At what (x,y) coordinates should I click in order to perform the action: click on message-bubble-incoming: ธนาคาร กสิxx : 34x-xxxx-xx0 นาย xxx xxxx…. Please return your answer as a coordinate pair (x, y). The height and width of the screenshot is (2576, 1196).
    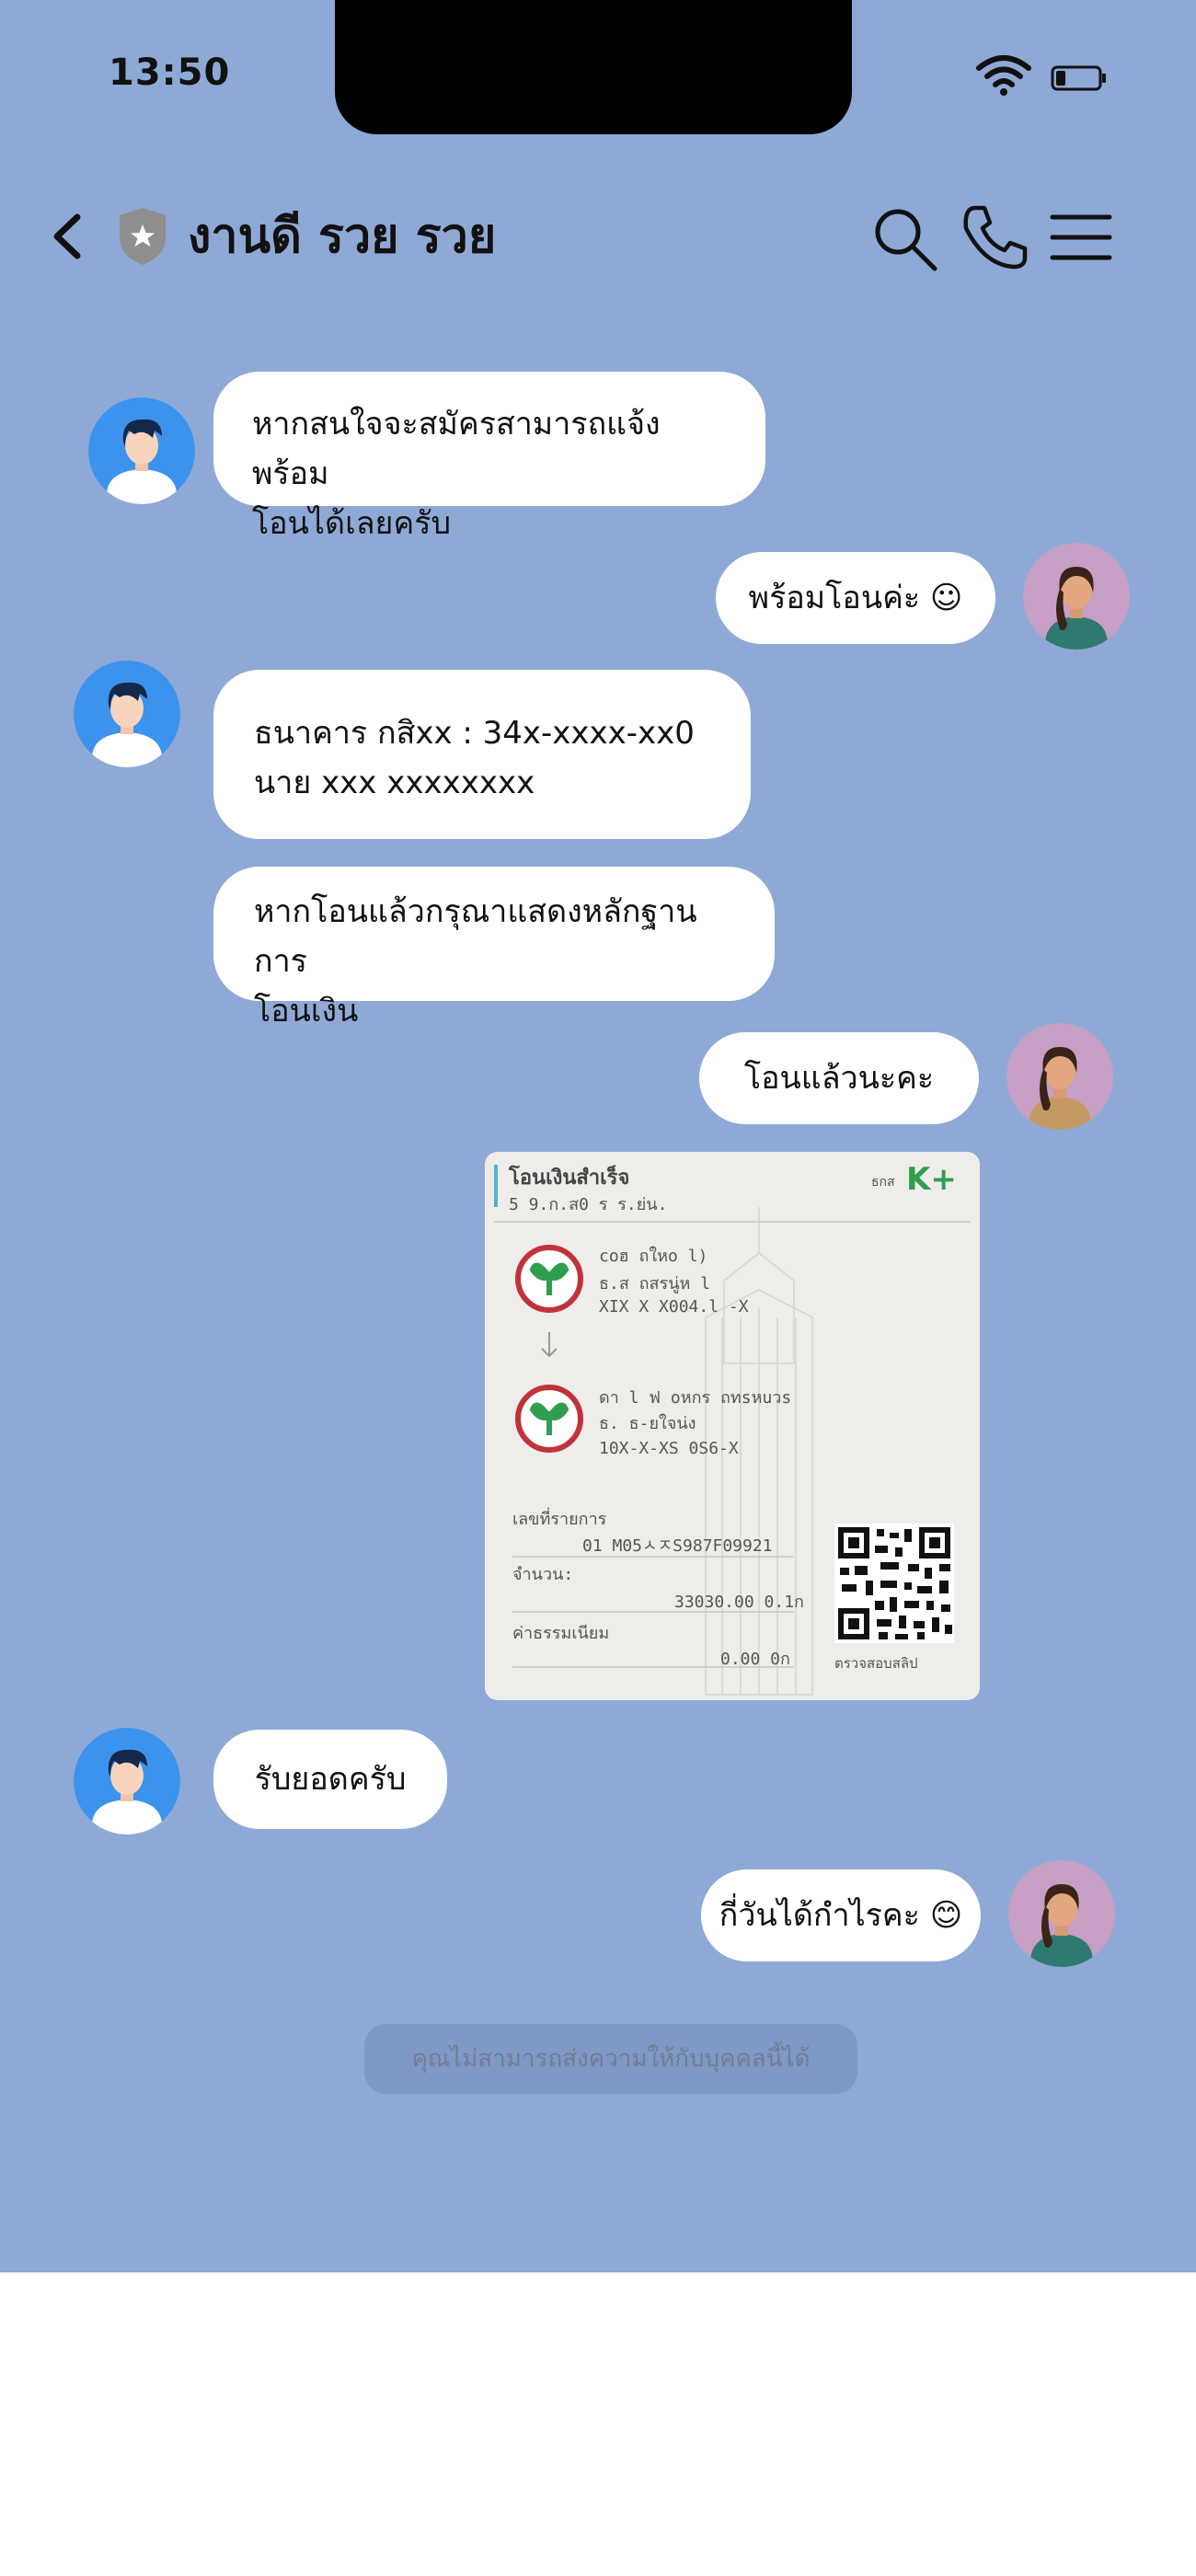
    Looking at the image, I should click on (482, 754).